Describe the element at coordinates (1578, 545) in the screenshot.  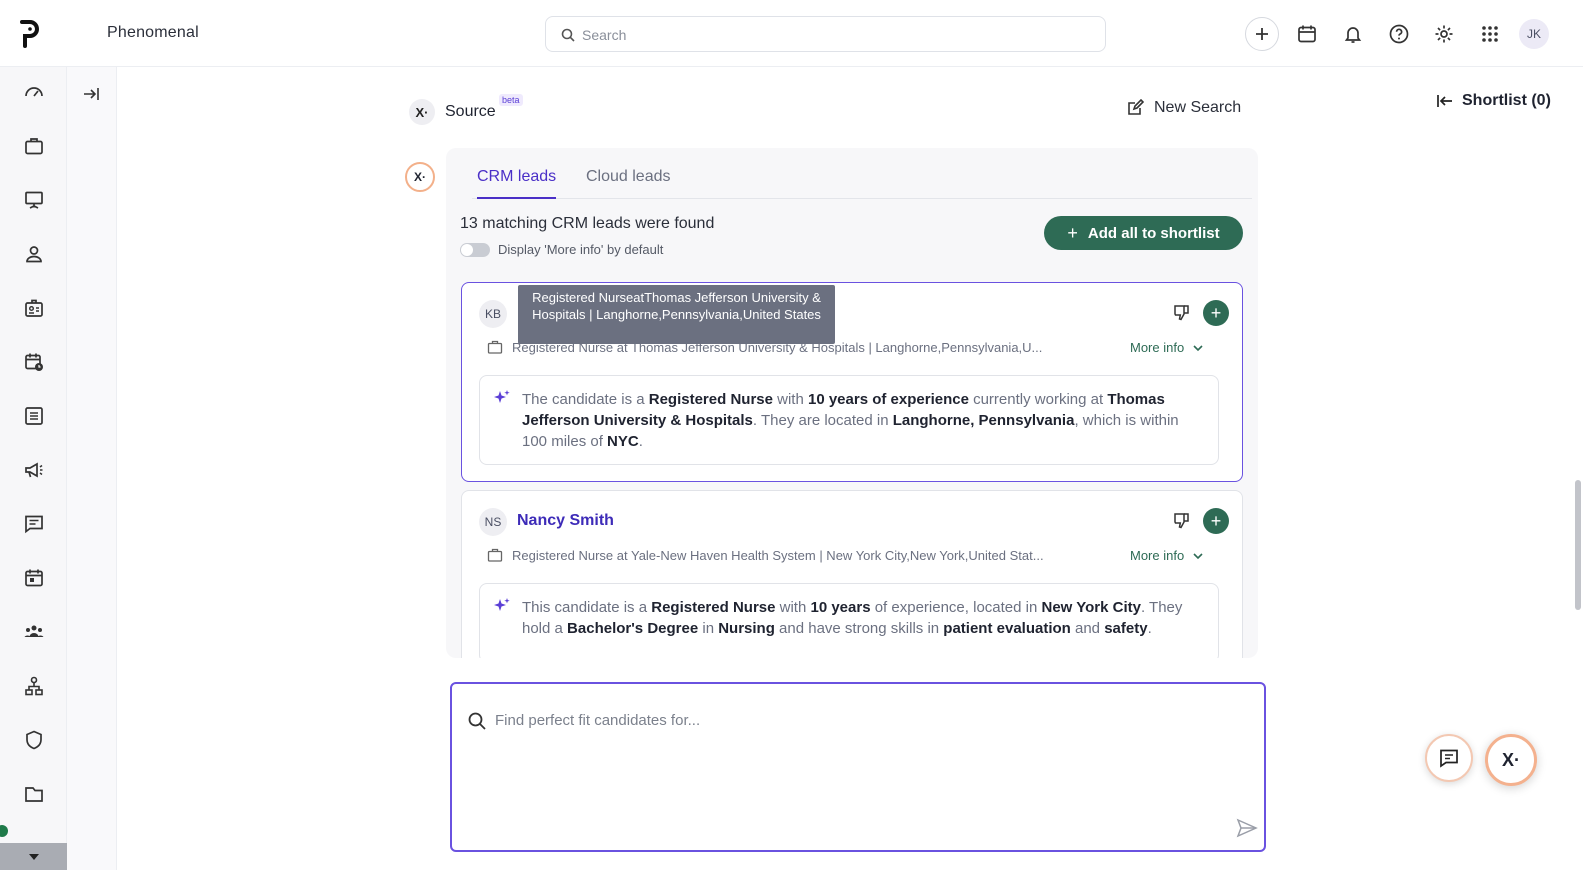
I see `page-scrollbar` at that location.